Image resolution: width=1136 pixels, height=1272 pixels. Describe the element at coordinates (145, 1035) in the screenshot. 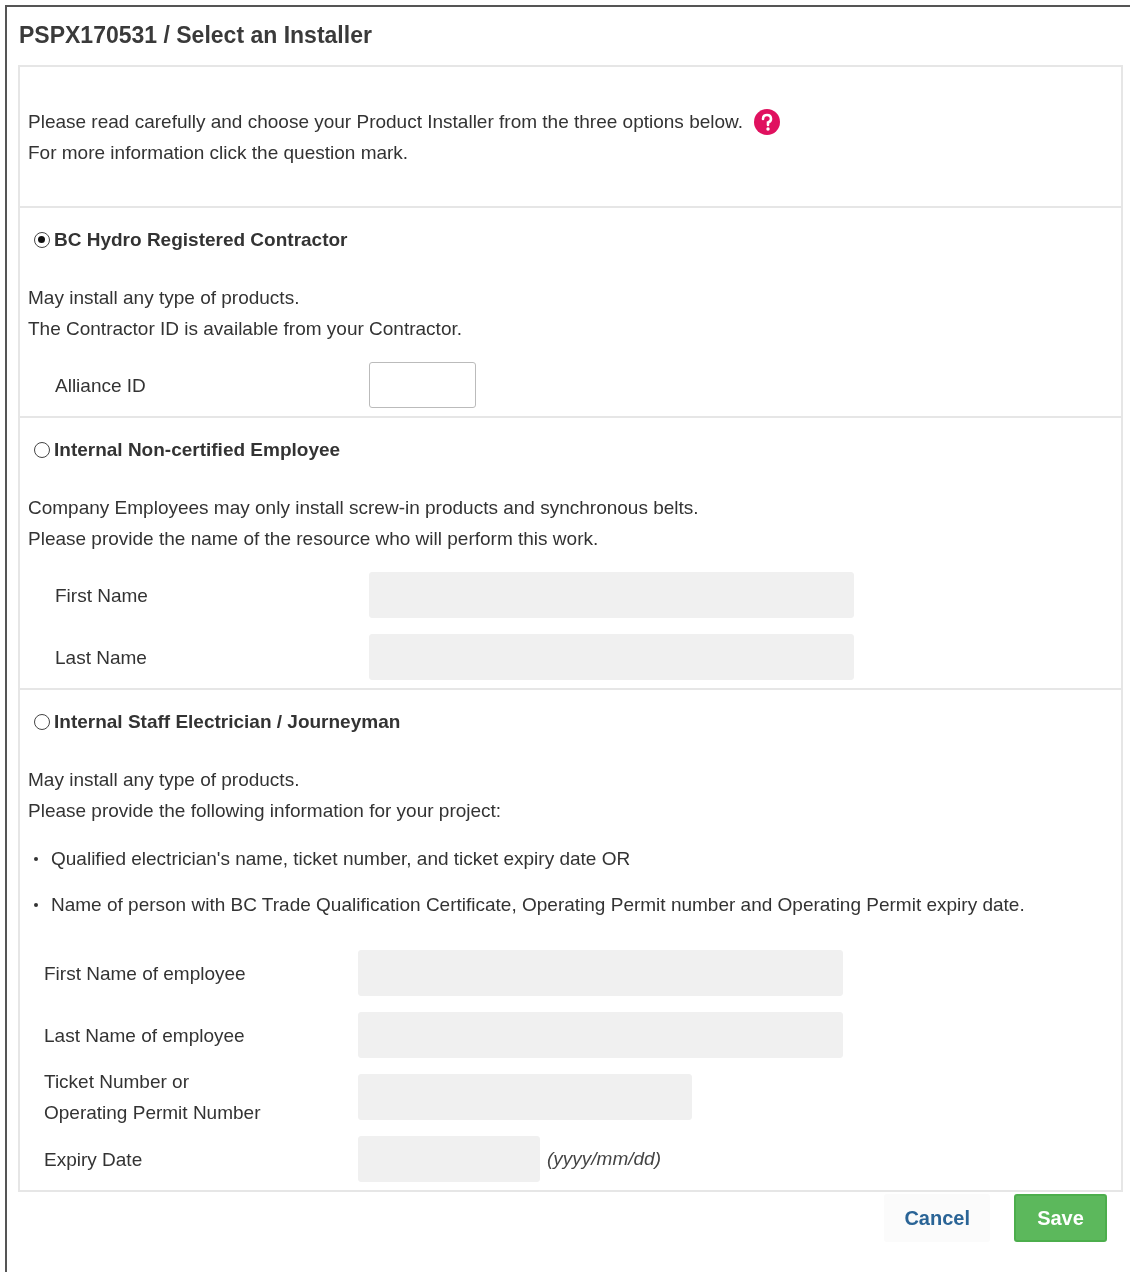

I see `field-label: Last Name of employee` at that location.